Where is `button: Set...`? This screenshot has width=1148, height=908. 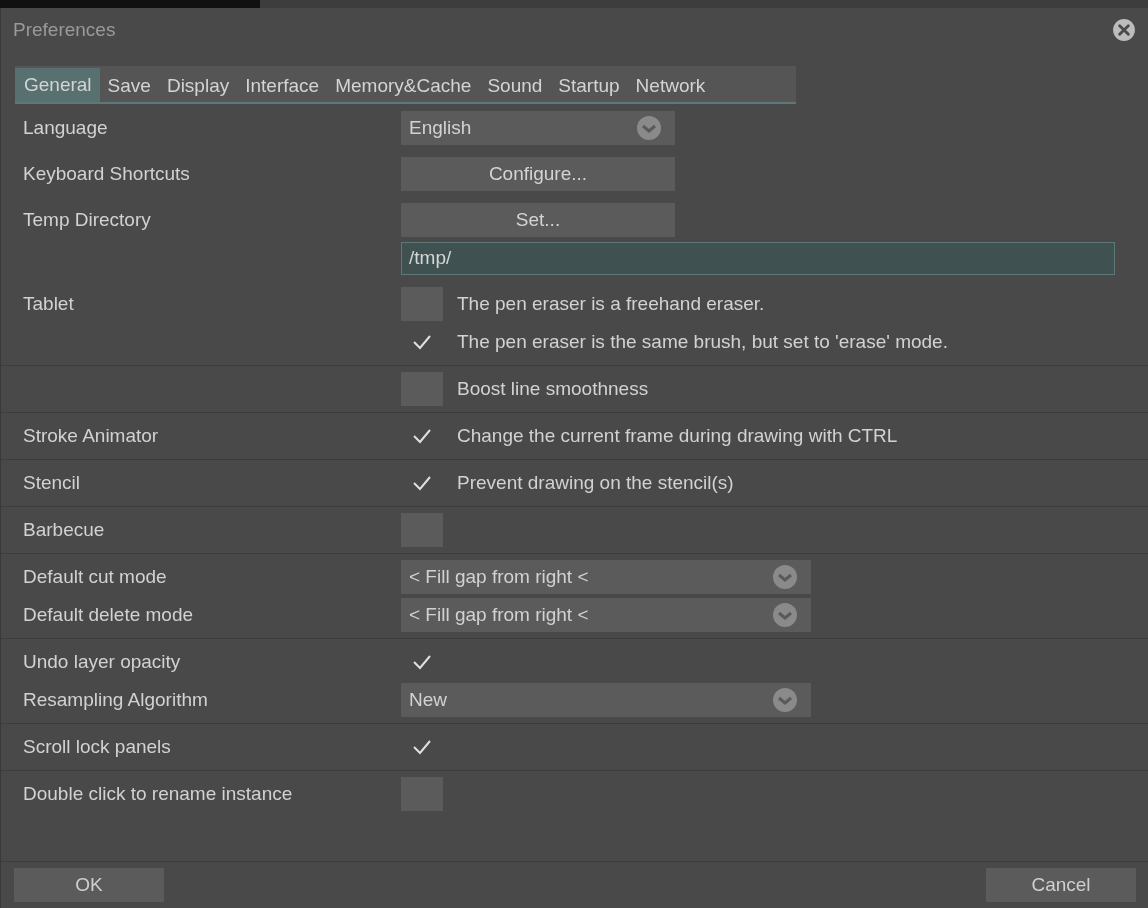 button: Set... is located at coordinates (538, 220).